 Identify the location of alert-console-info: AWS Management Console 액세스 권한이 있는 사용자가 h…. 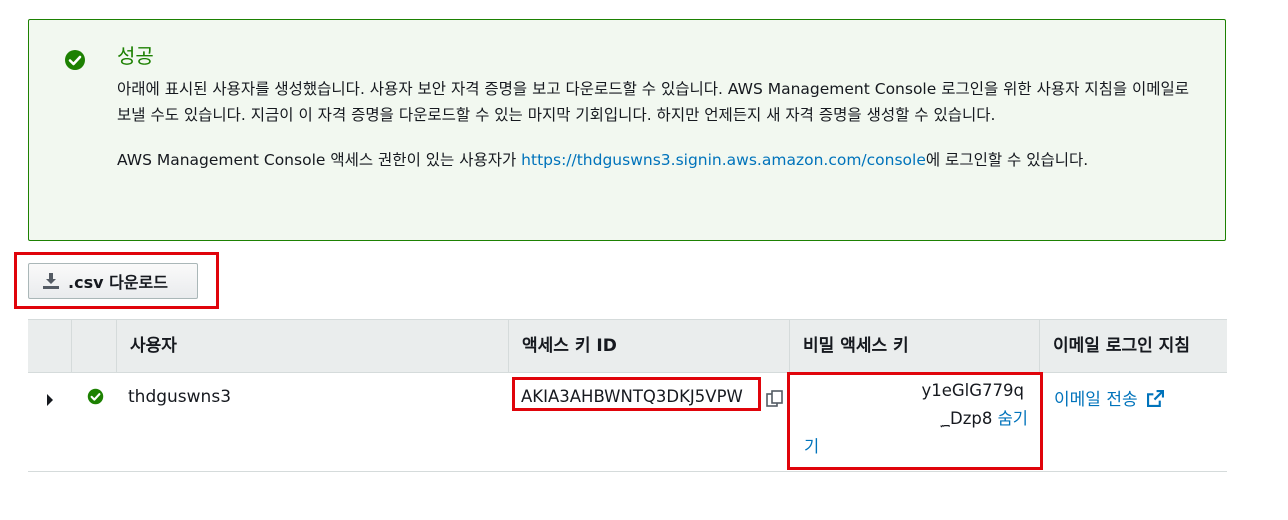
(657, 160).